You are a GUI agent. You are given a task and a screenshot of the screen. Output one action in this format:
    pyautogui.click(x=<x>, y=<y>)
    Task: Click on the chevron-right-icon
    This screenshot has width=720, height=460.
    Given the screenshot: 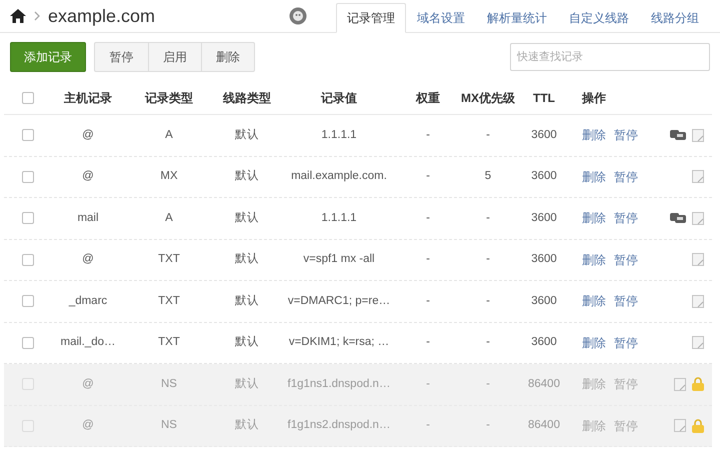 What is the action you would take?
    pyautogui.click(x=37, y=16)
    